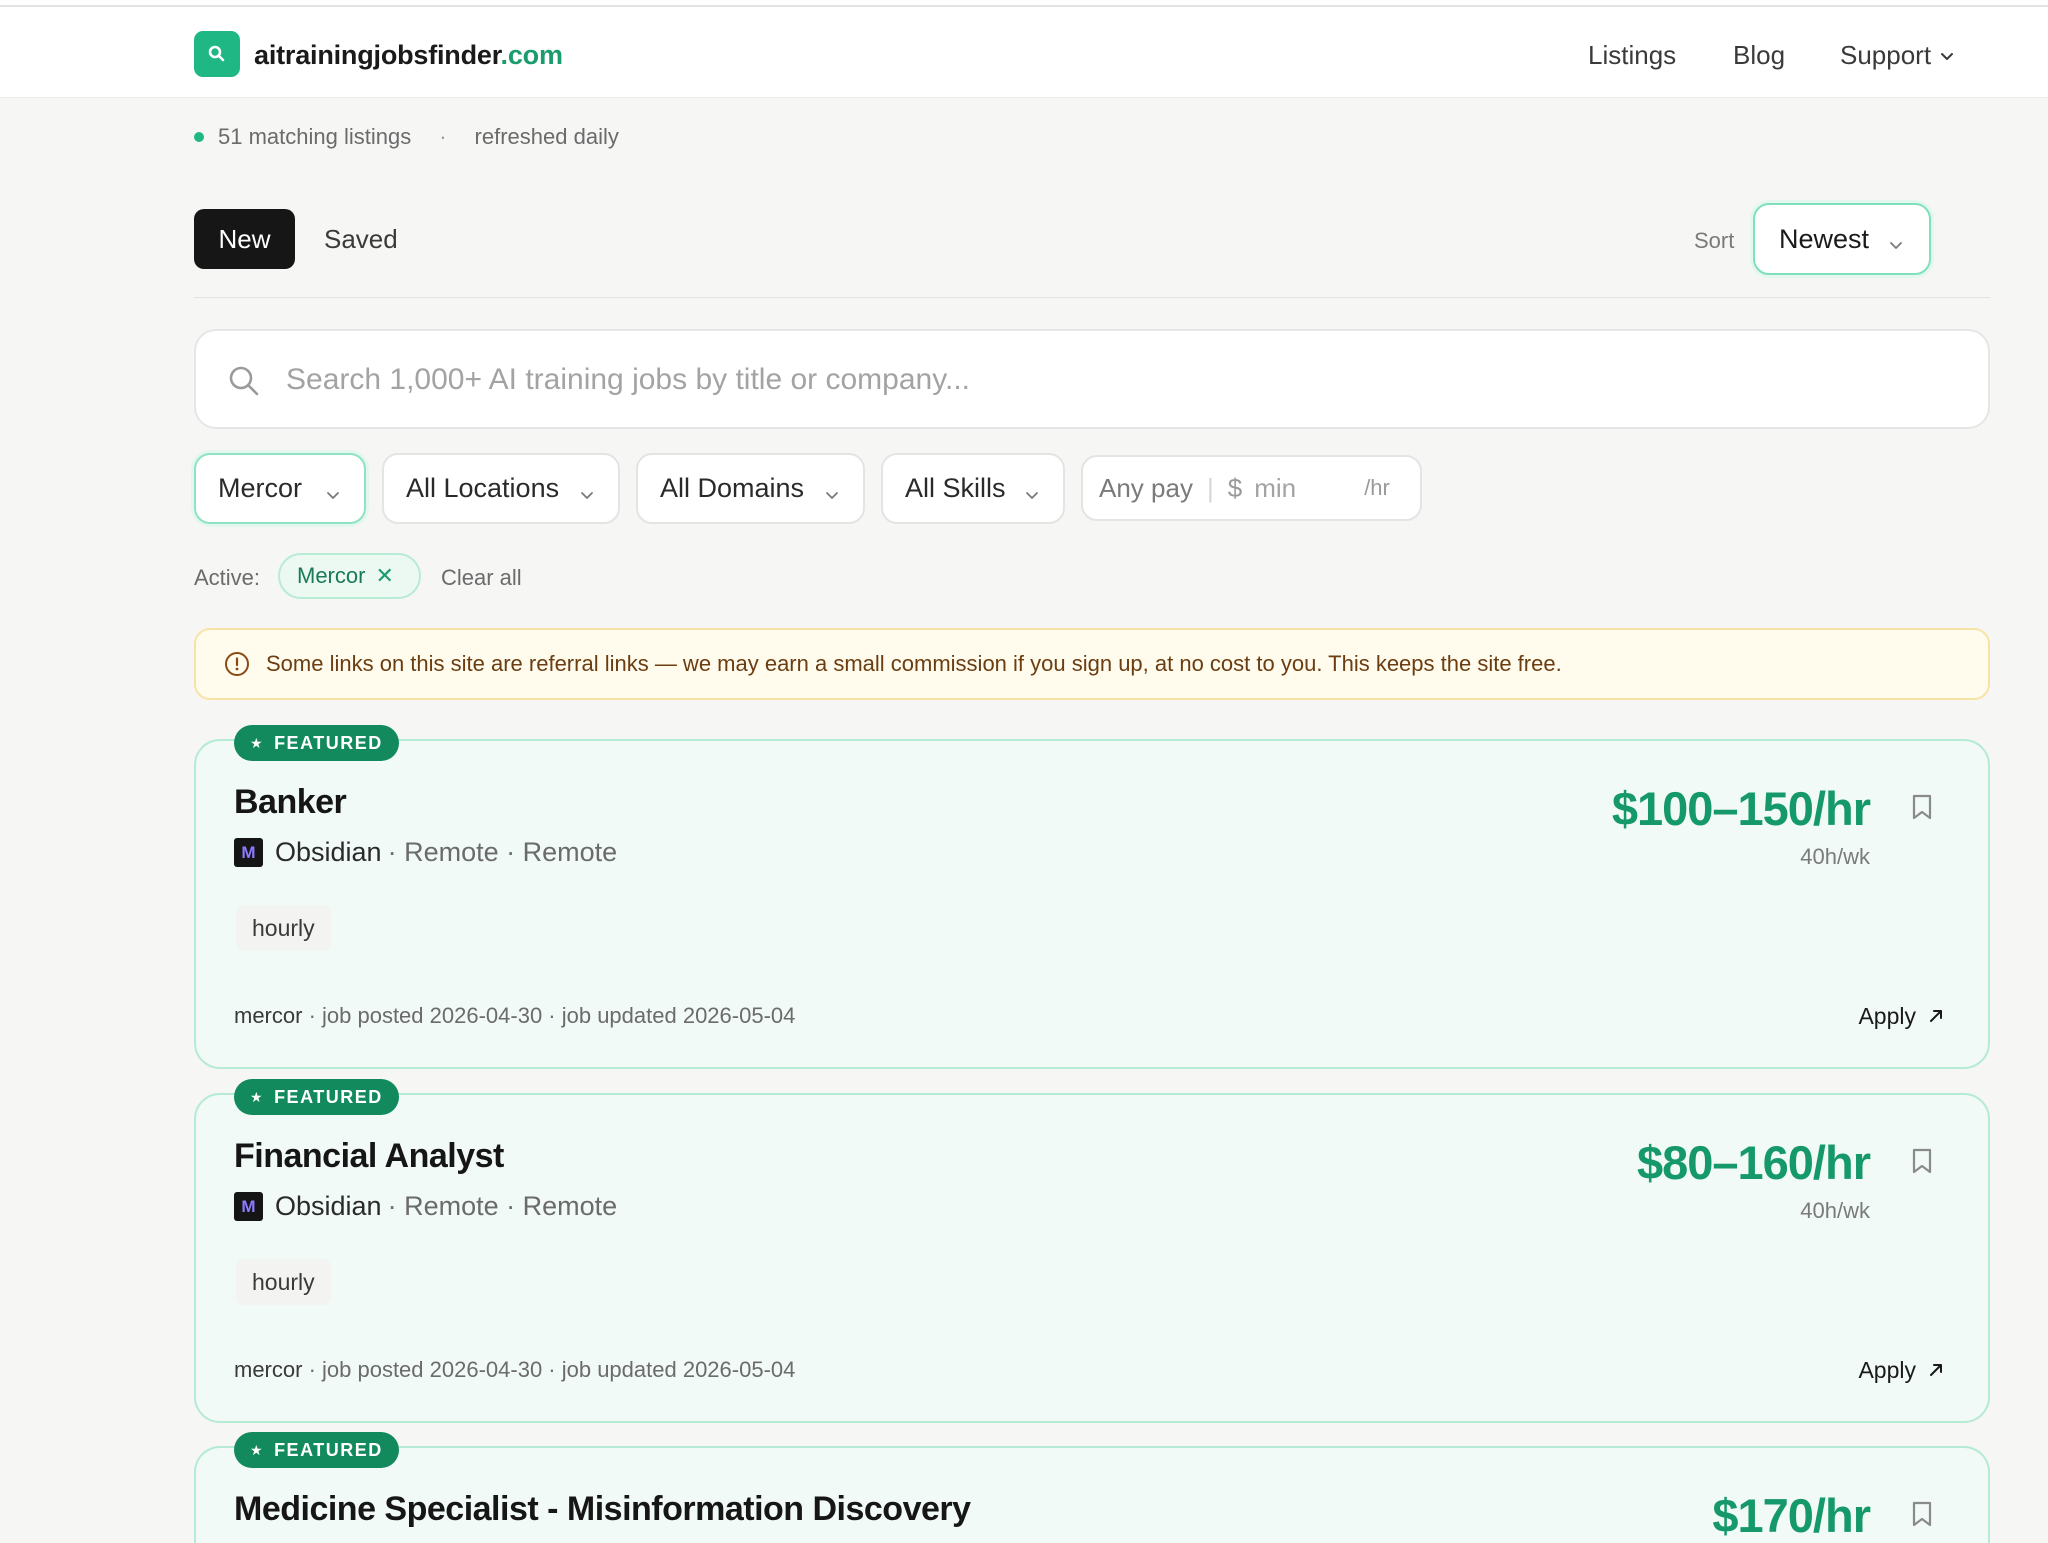  Describe the element at coordinates (1741, 808) in the screenshot. I see `job-pay: $100–150/hr` at that location.